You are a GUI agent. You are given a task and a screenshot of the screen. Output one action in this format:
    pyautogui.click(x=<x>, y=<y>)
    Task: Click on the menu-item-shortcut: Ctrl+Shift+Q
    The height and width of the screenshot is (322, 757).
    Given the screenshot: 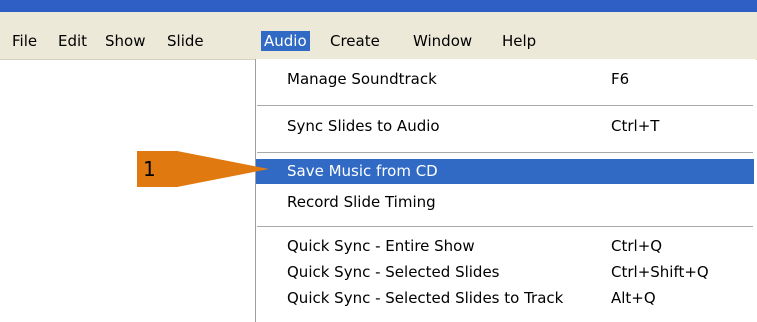 What is the action you would take?
    pyautogui.click(x=660, y=272)
    